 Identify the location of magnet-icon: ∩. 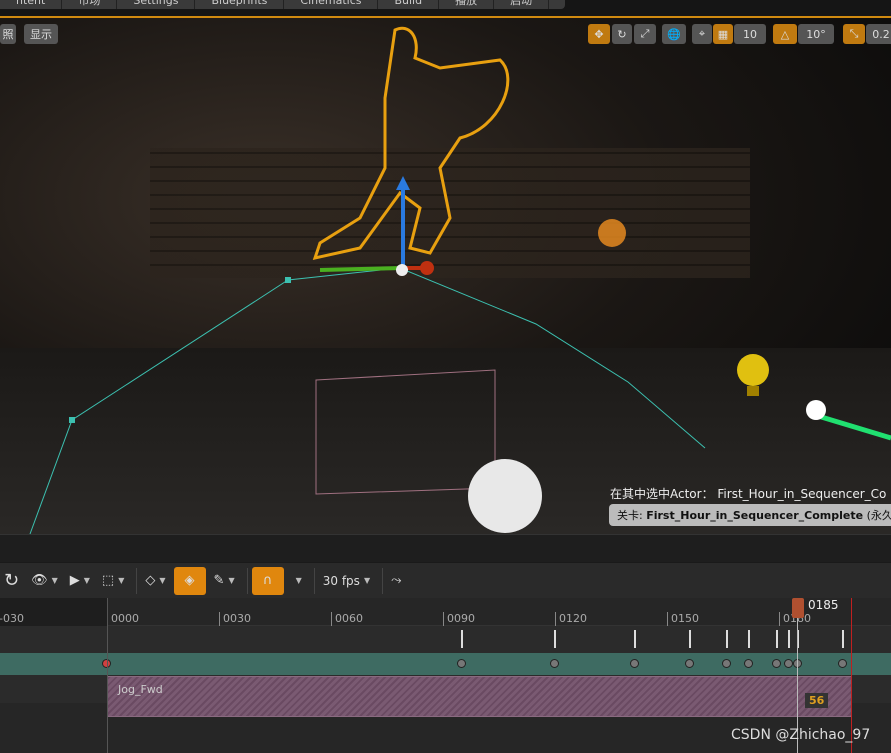
(267, 580).